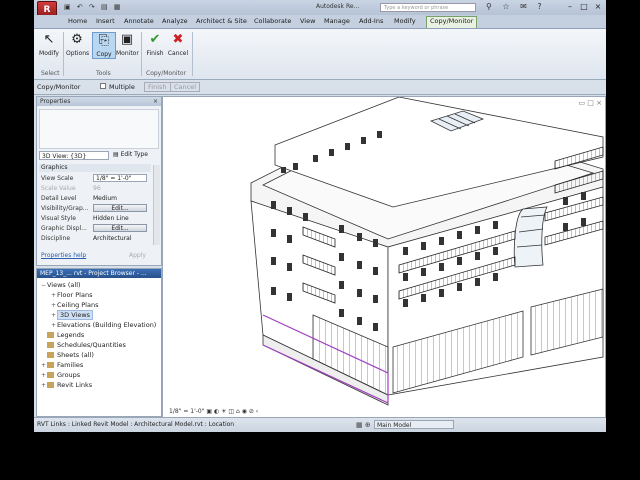 The height and width of the screenshot is (480, 640). Describe the element at coordinates (232, 411) in the screenshot. I see `view-control-icons: ▣ ◐ ☀ ◫ ⌂ ◉ ⊘ ‹` at that location.